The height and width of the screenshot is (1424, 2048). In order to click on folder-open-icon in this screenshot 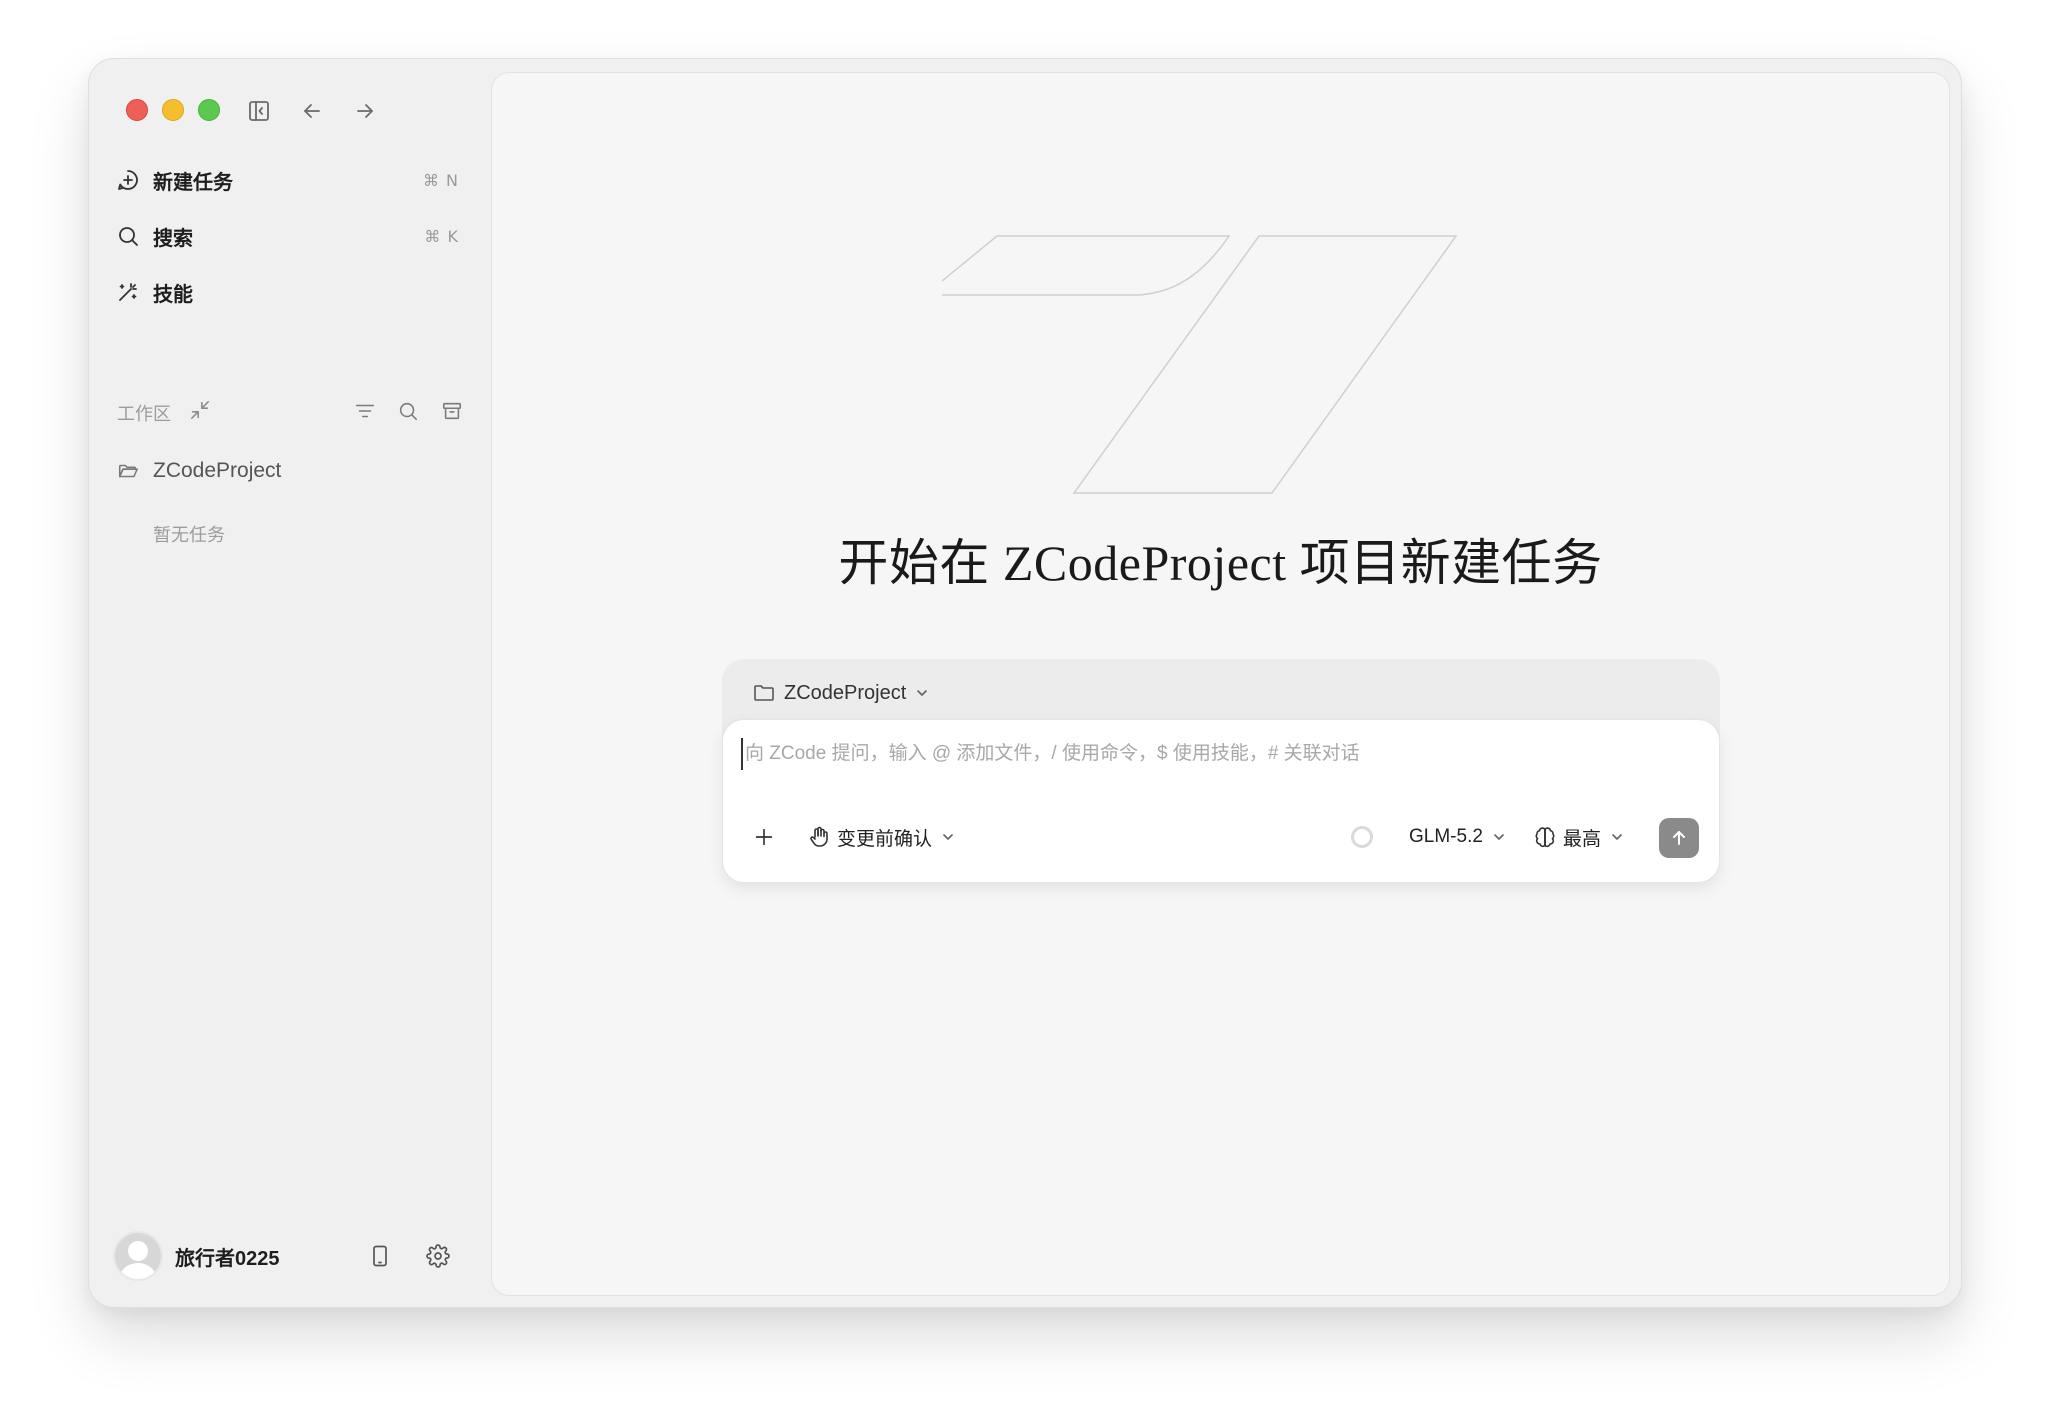, I will do `click(128, 471)`.